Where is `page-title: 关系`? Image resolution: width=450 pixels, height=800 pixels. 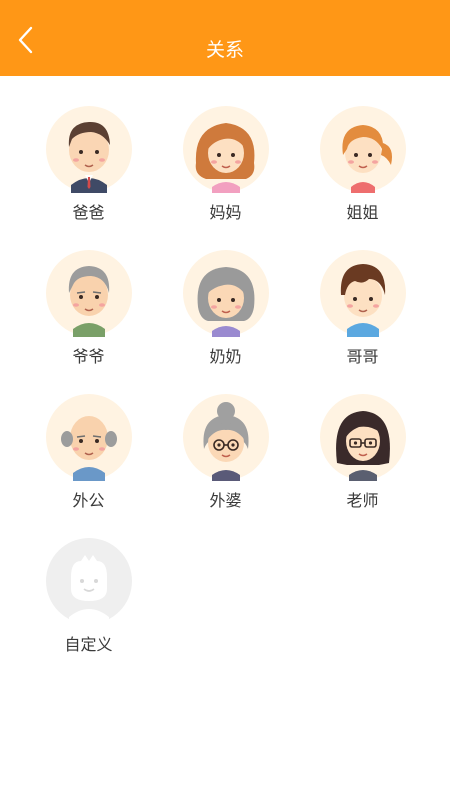 page-title: 关系 is located at coordinates (224, 50).